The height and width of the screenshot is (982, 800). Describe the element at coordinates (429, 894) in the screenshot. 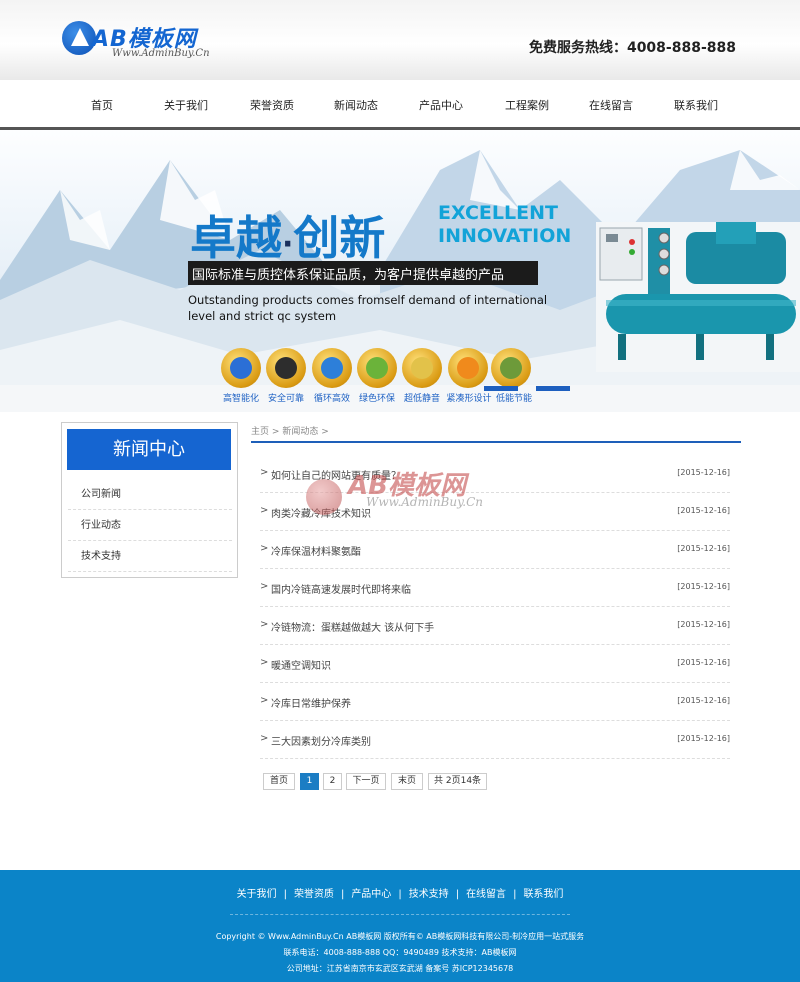

I see `footer-link-tech: 技术支持` at that location.